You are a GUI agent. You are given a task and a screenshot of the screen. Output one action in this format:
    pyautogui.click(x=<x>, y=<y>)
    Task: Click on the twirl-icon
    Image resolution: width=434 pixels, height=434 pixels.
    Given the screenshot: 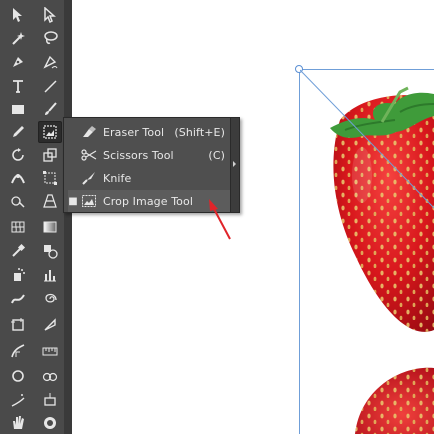 What is the action you would take?
    pyautogui.click(x=50, y=299)
    